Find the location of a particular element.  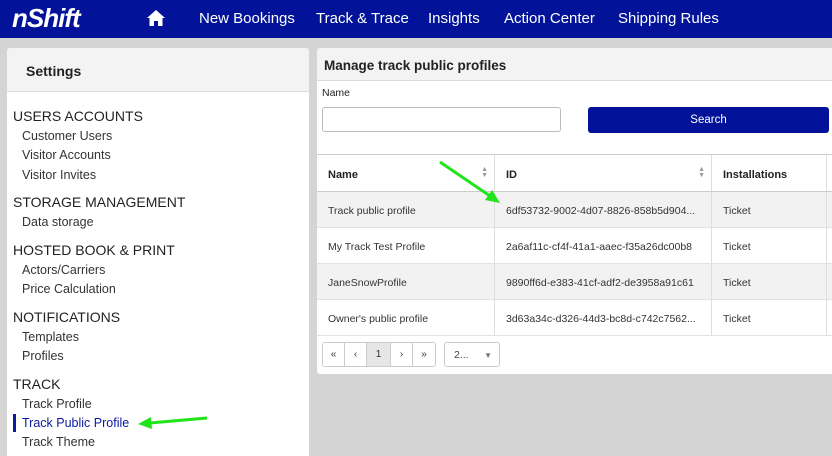

group-track: TRACK is located at coordinates (37, 384).